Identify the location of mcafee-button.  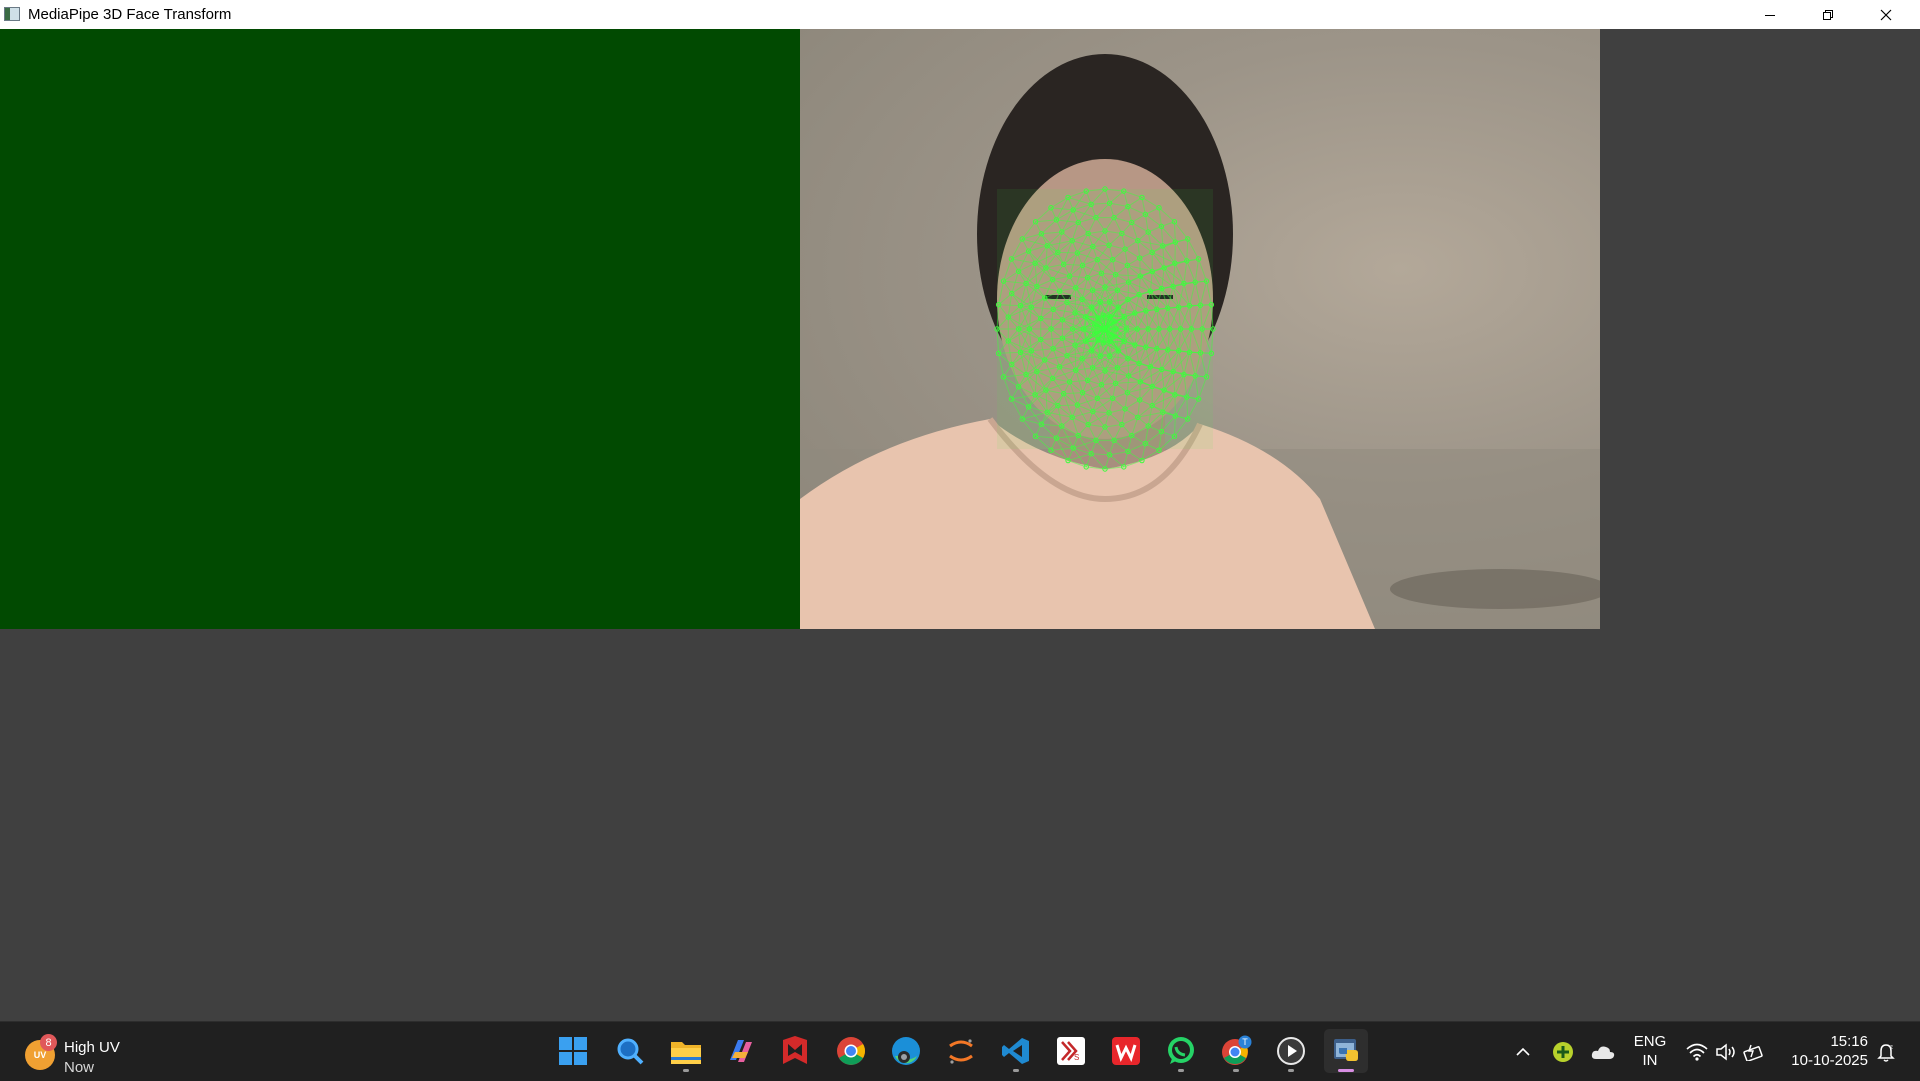
(795, 1051).